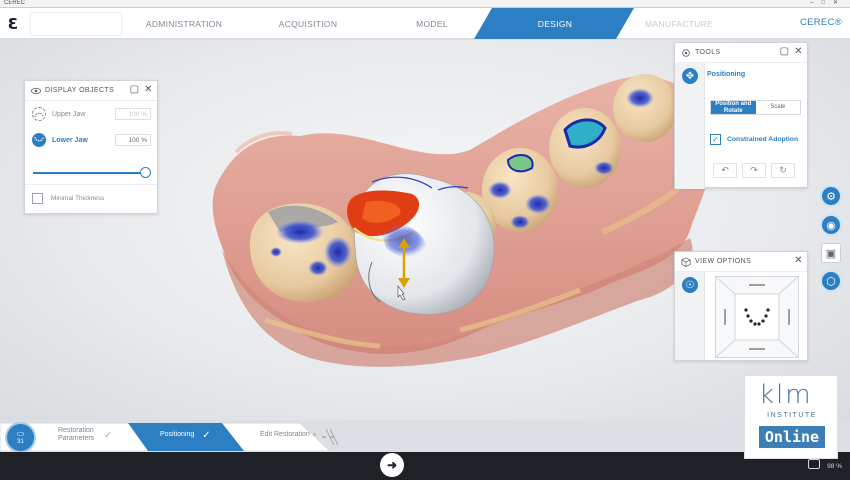 The height and width of the screenshot is (480, 850). Describe the element at coordinates (723, 261) in the screenshot. I see `view-options-title: VIEW OPTIONS` at that location.